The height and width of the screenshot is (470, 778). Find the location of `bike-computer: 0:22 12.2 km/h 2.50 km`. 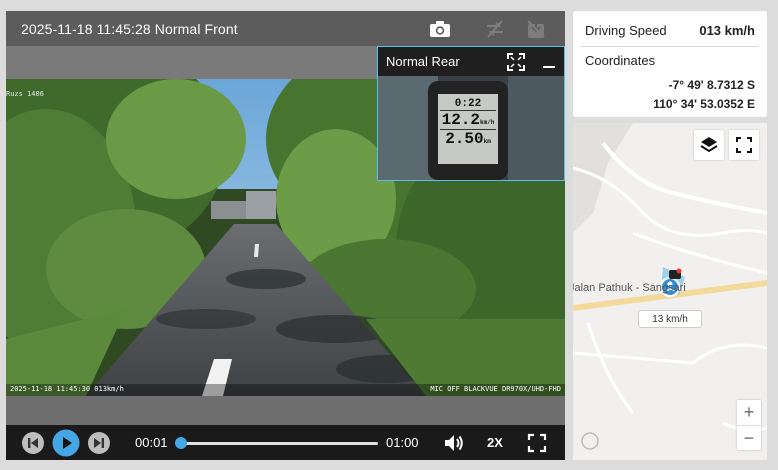

bike-computer: 0:22 12.2 km/h 2.50 km is located at coordinates (468, 123).